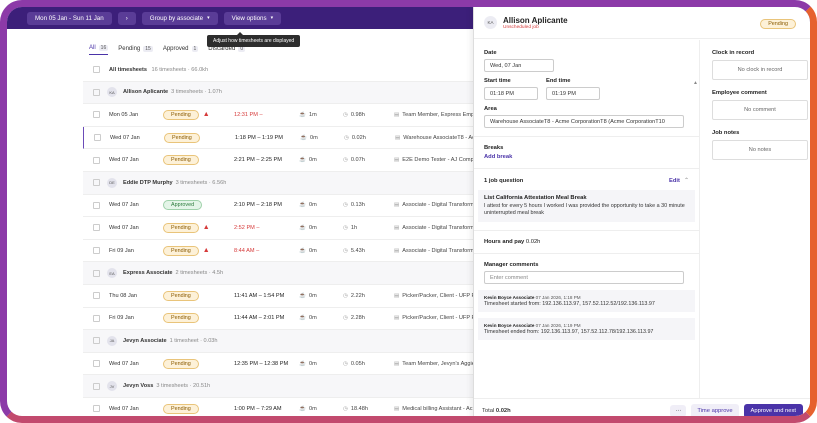 This screenshot has height=423, width=817. I want to click on date-field: Wed, 07 Jan, so click(519, 65).